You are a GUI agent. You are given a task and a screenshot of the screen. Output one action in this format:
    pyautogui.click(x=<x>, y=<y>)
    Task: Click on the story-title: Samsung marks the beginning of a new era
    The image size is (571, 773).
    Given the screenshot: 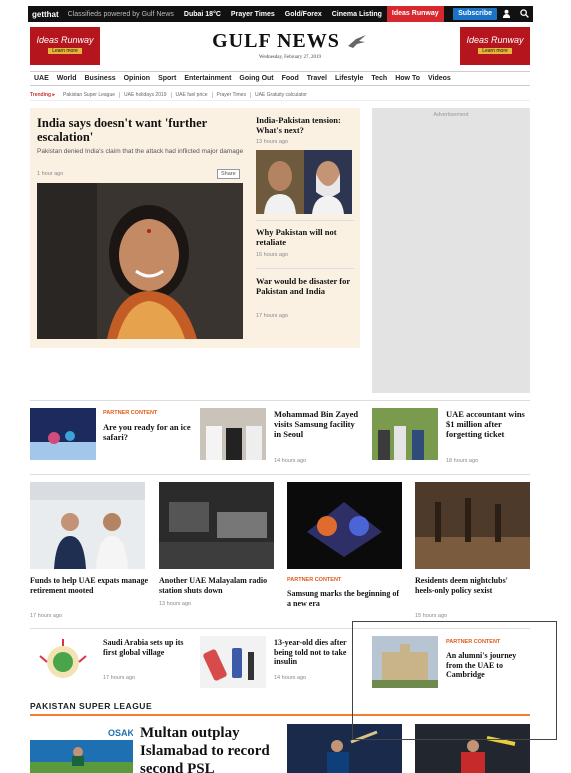 What is the action you would take?
    pyautogui.click(x=346, y=598)
    